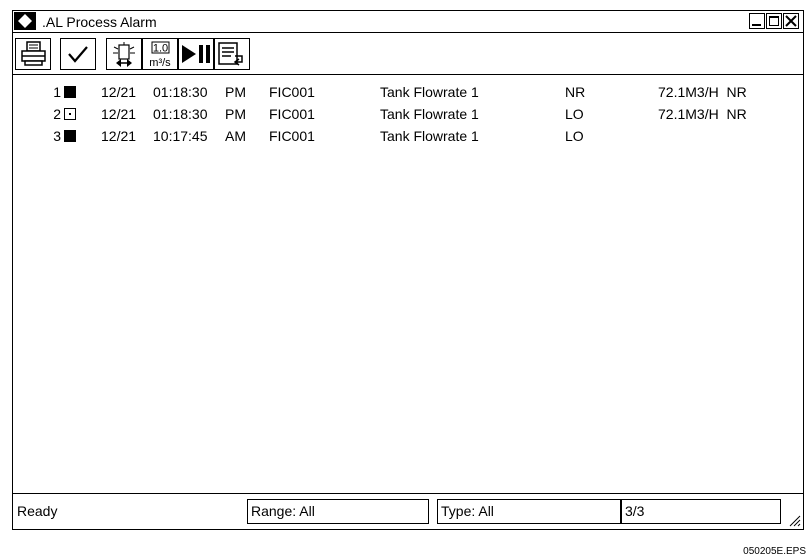 This screenshot has height=559, width=808. Describe the element at coordinates (575, 92) in the screenshot. I see `alarm-type: NR` at that location.